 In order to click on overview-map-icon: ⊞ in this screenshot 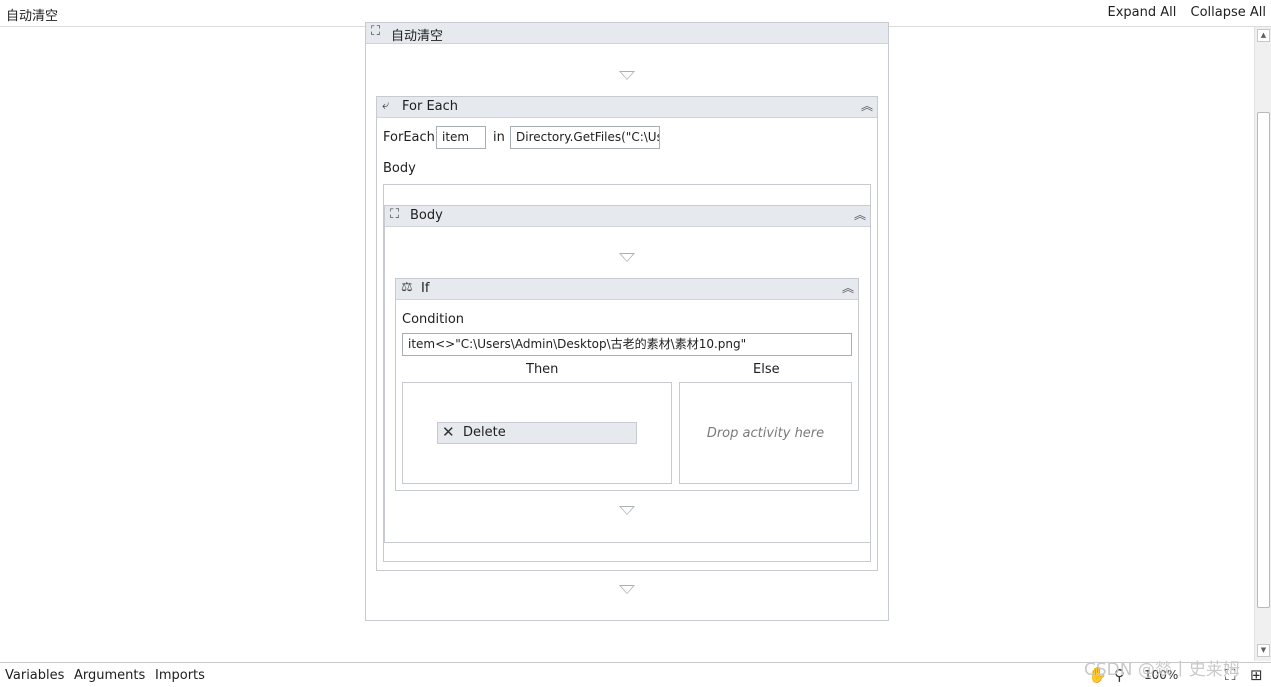, I will do `click(1256, 675)`.